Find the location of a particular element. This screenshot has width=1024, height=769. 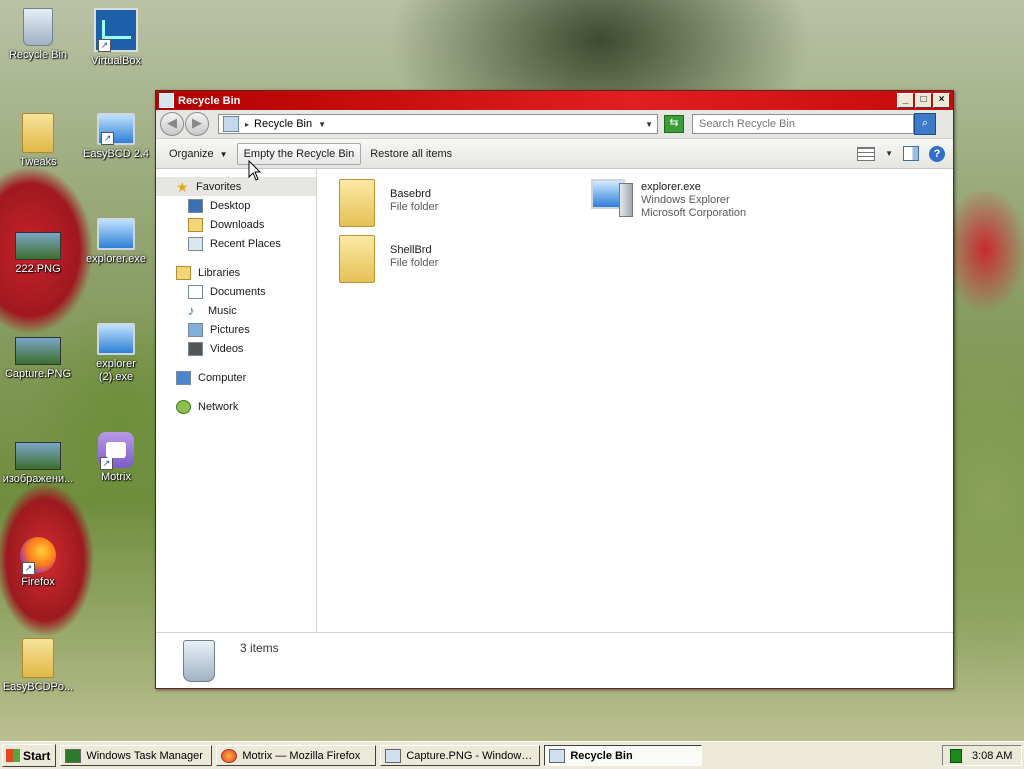

nav-label: Documents is located at coordinates (238, 291).